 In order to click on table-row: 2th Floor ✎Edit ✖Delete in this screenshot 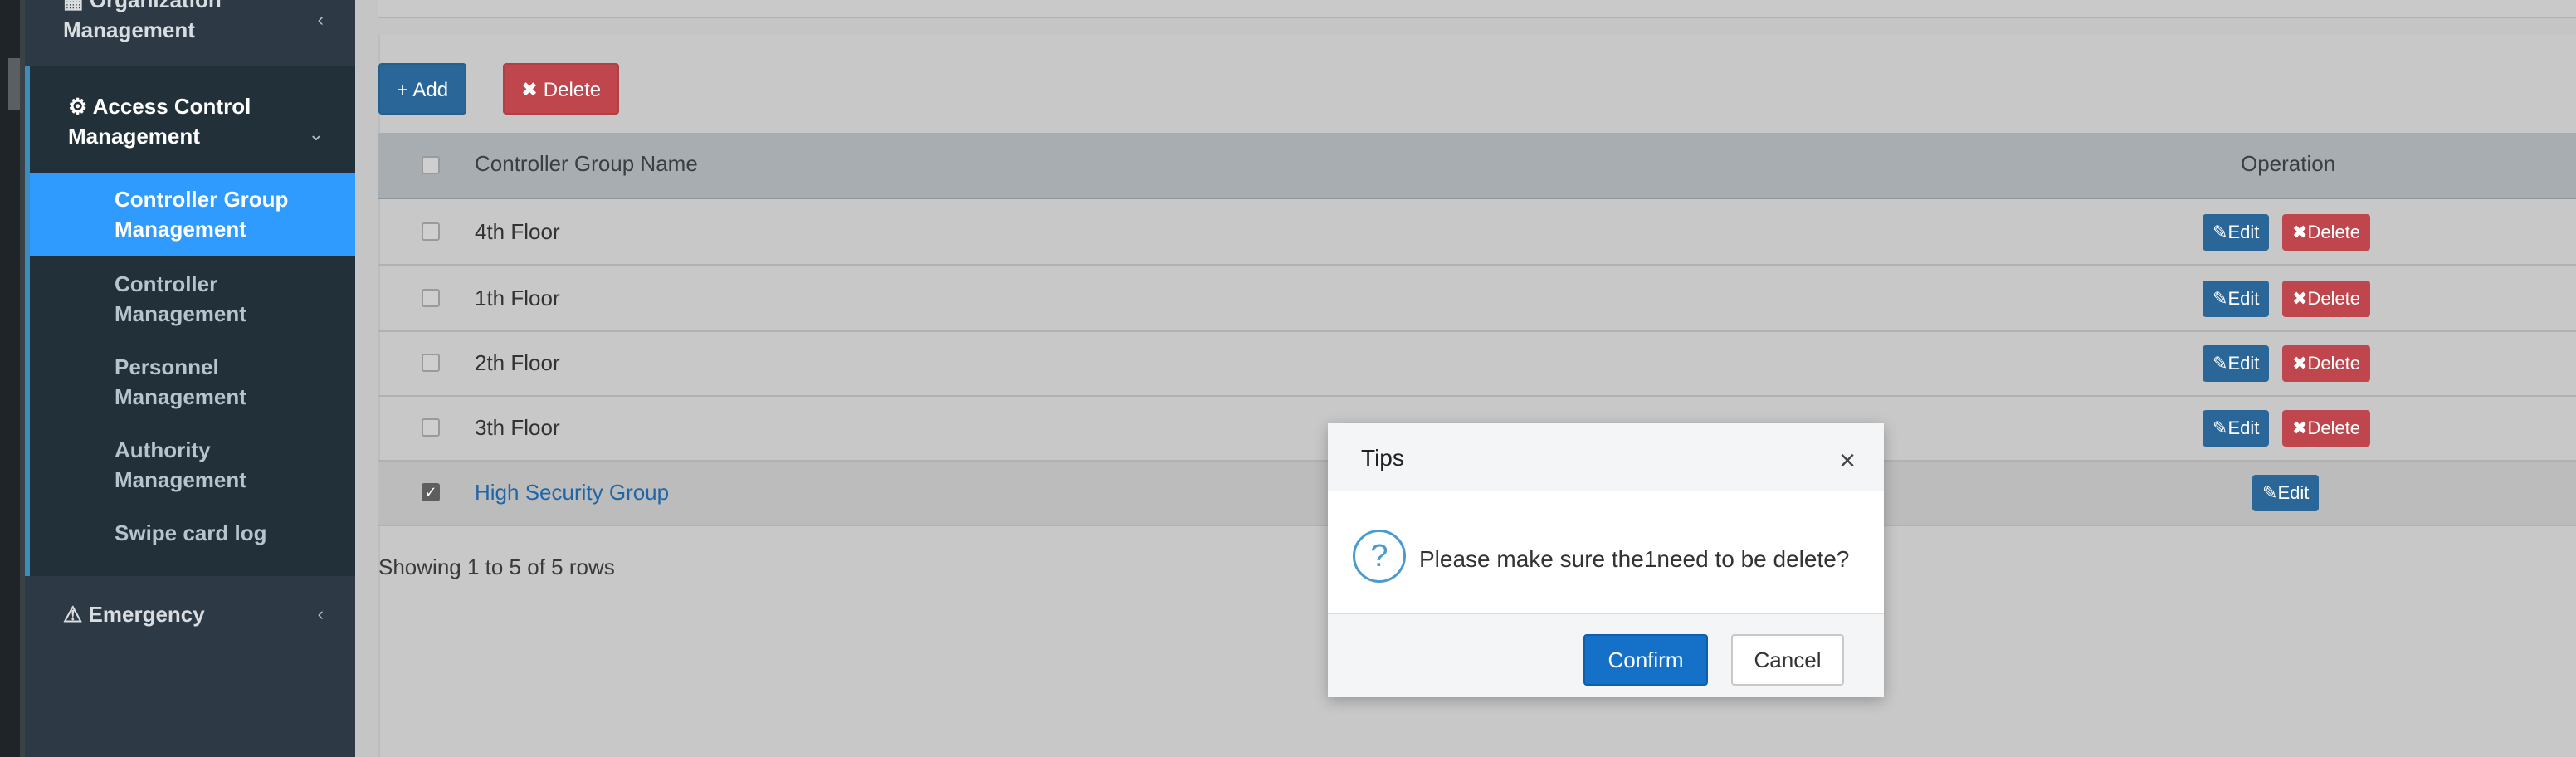, I will do `click(1477, 364)`.